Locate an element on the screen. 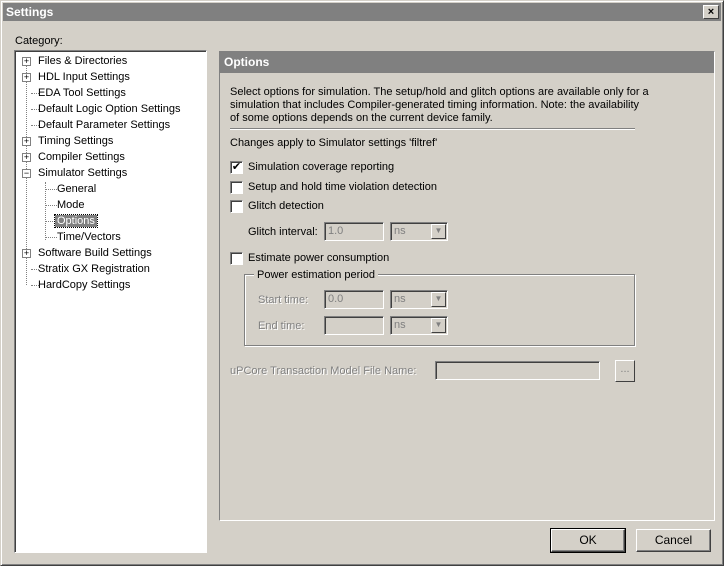 The width and height of the screenshot is (724, 566). glitch-detection-label: Glitch detection is located at coordinates (286, 206).